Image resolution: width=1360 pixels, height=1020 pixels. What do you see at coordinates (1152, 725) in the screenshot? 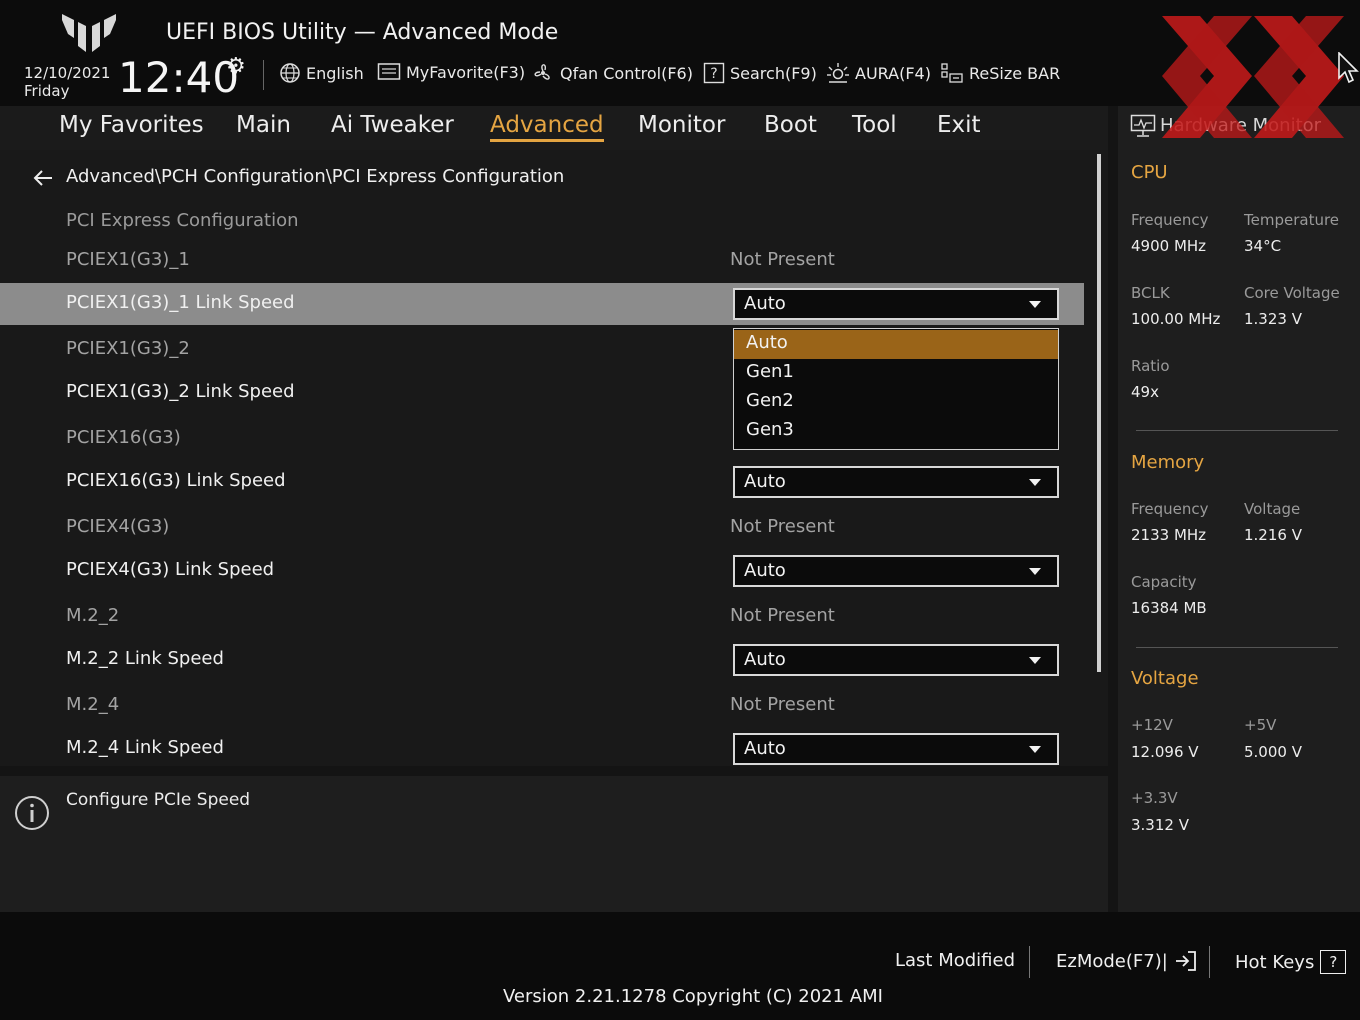
I see `v12-label: +12V` at bounding box center [1152, 725].